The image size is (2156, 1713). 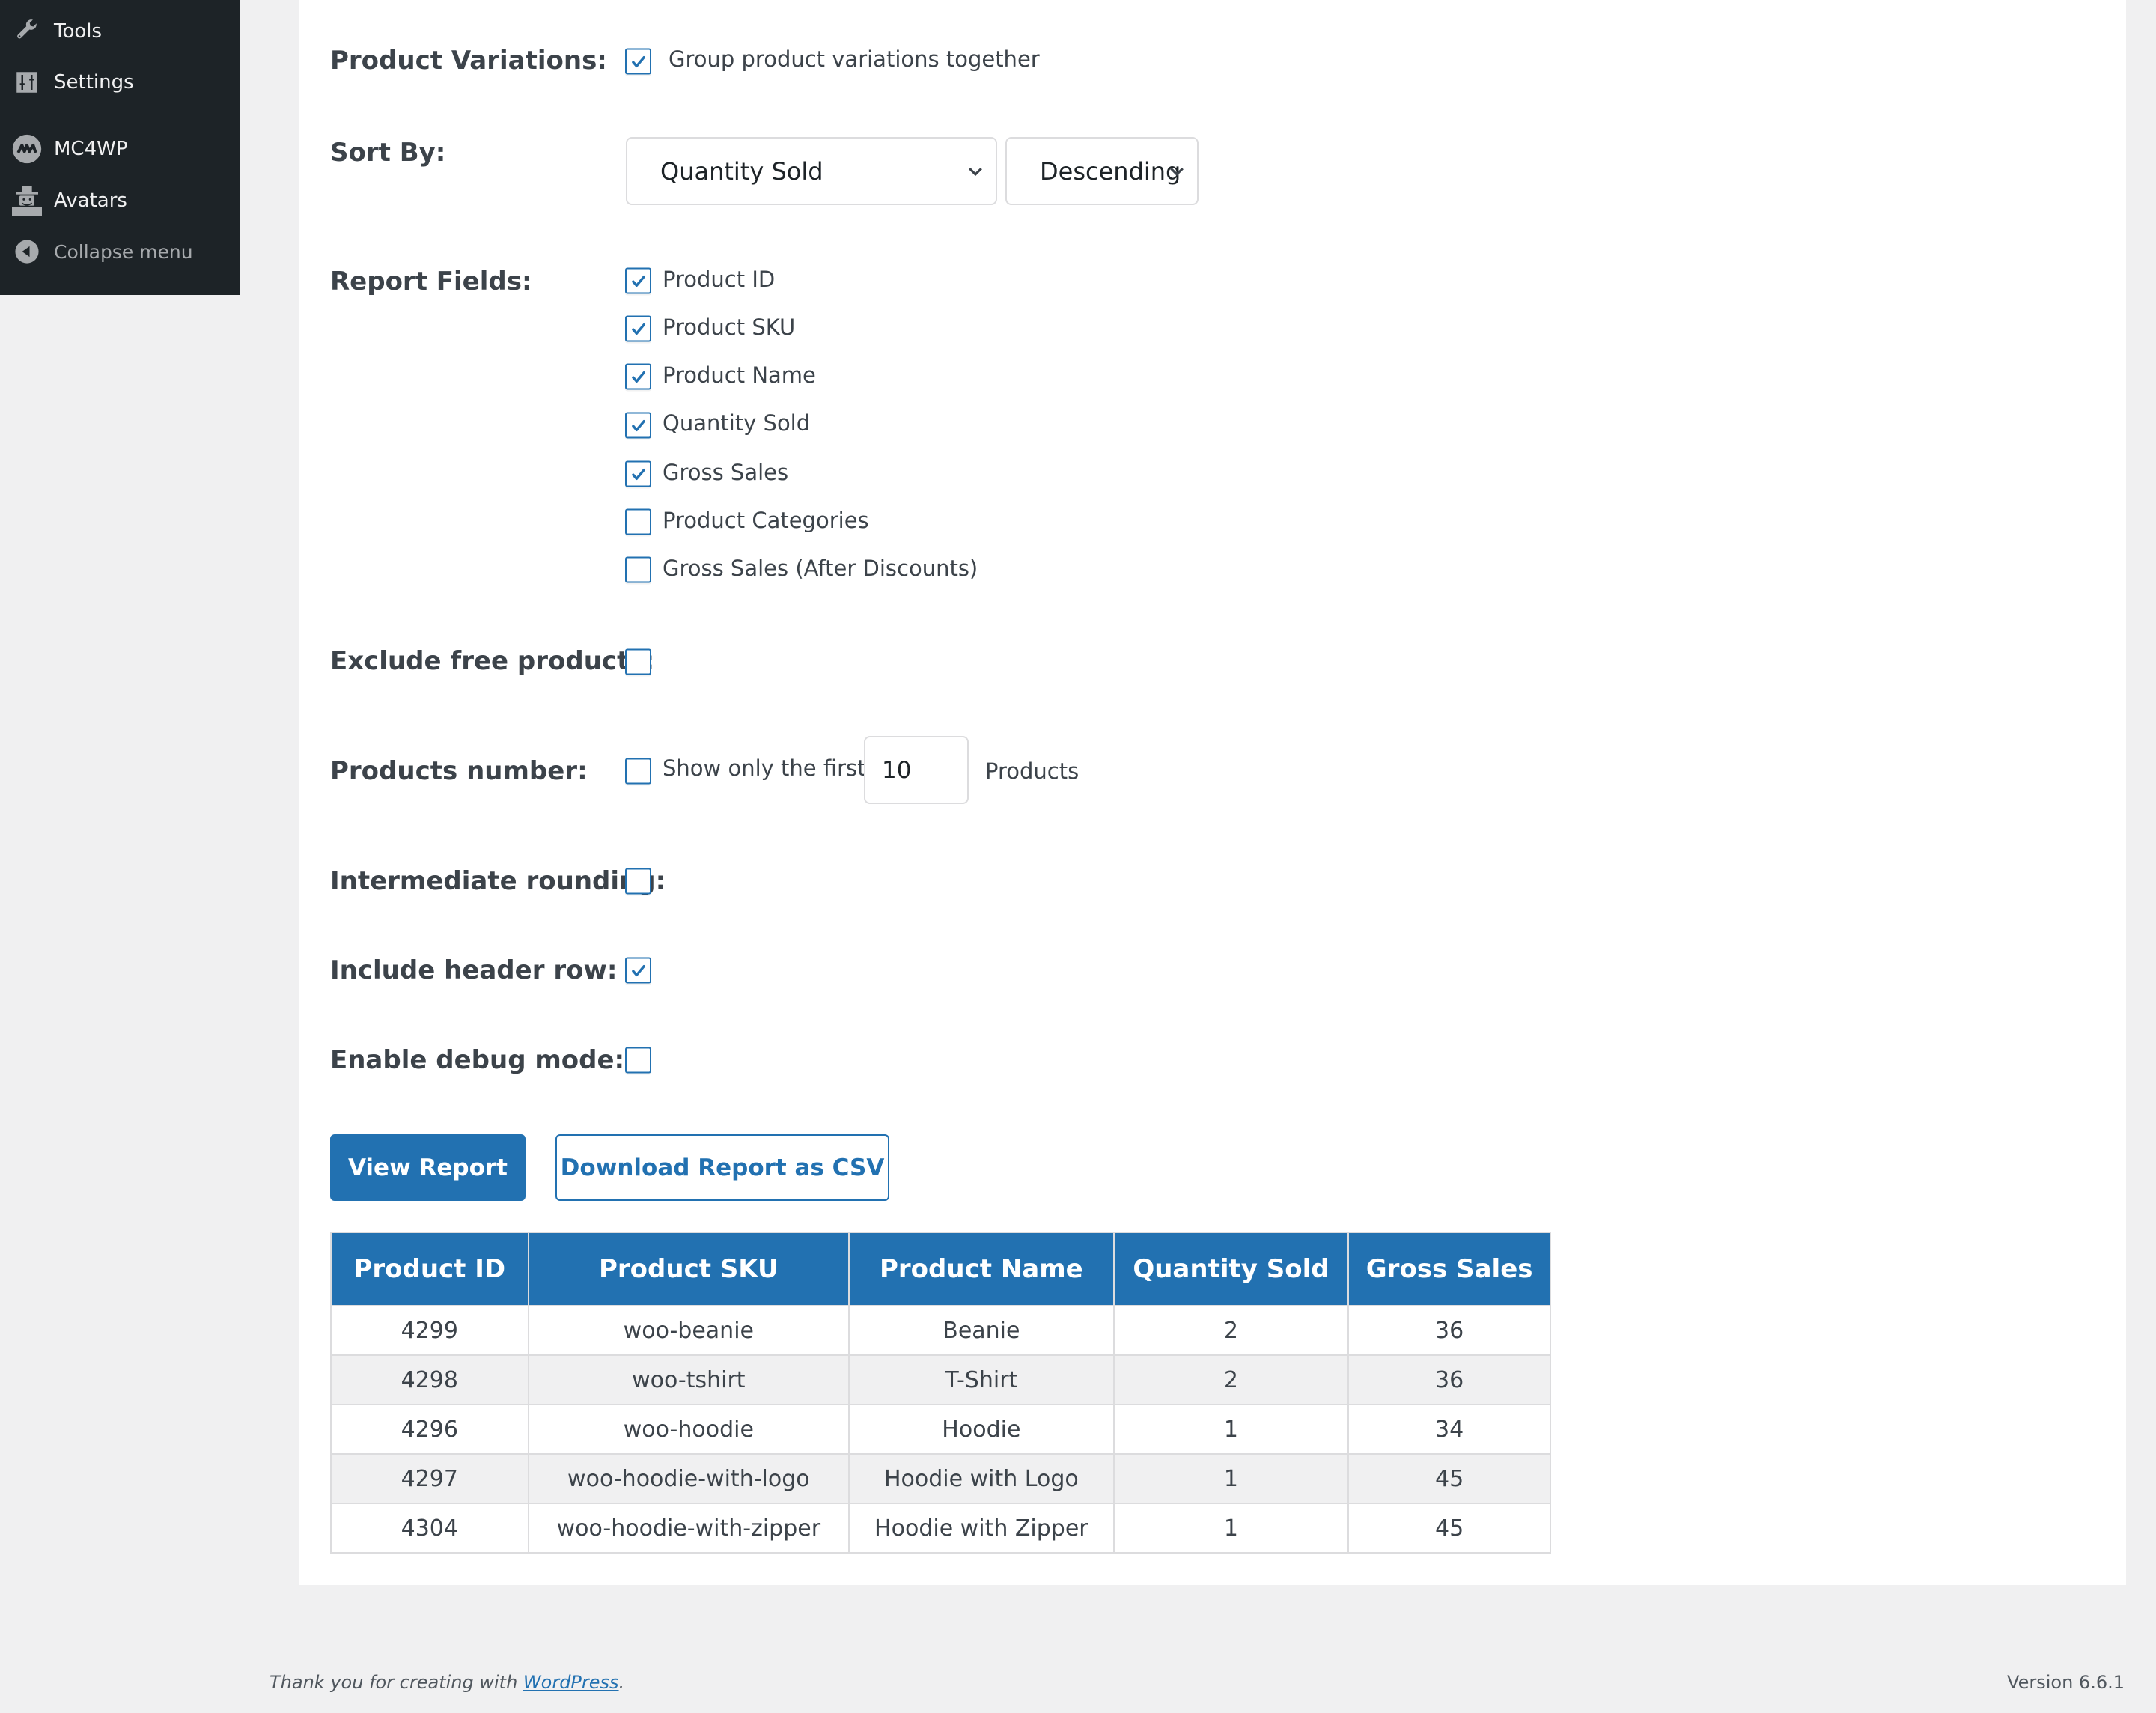 I want to click on sort-order-select: Descending, so click(x=1102, y=171).